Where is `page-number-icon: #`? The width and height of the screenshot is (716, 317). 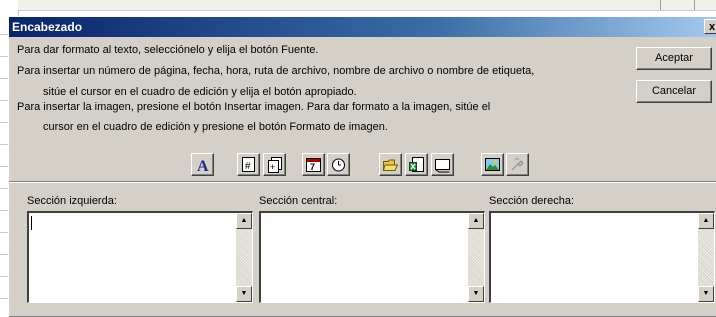 page-number-icon: # is located at coordinates (248, 164).